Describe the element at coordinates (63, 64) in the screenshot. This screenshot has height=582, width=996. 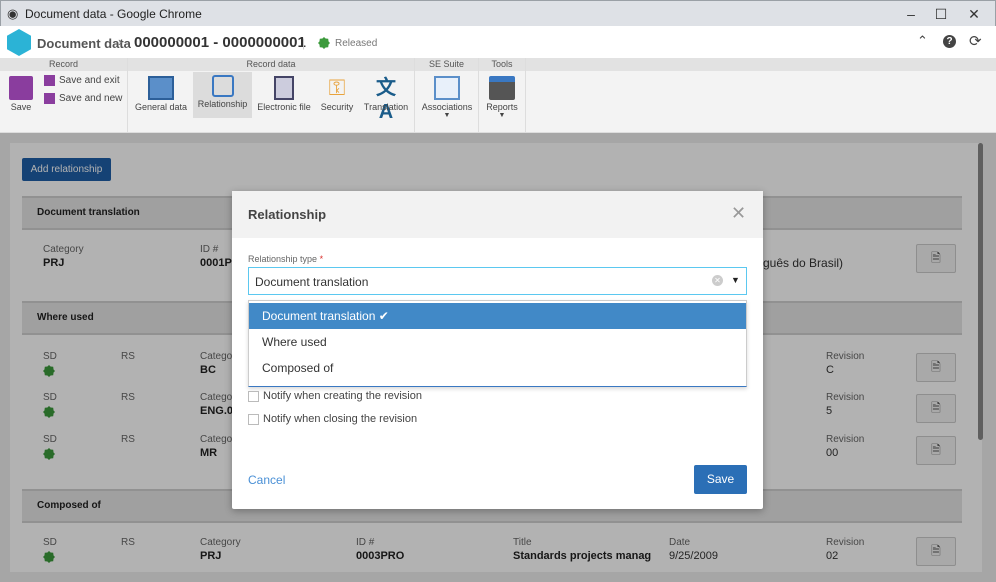
I see `group-label: Record` at that location.